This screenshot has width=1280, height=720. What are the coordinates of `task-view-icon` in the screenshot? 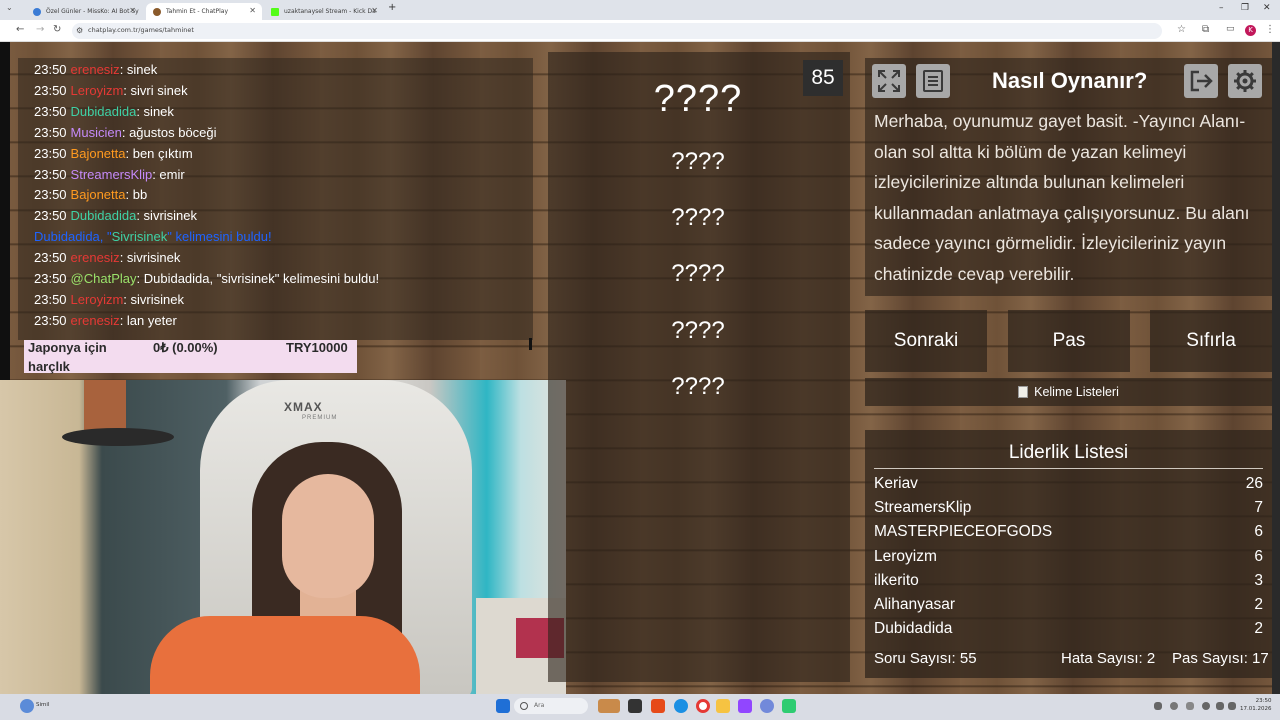 It's located at (635, 706).